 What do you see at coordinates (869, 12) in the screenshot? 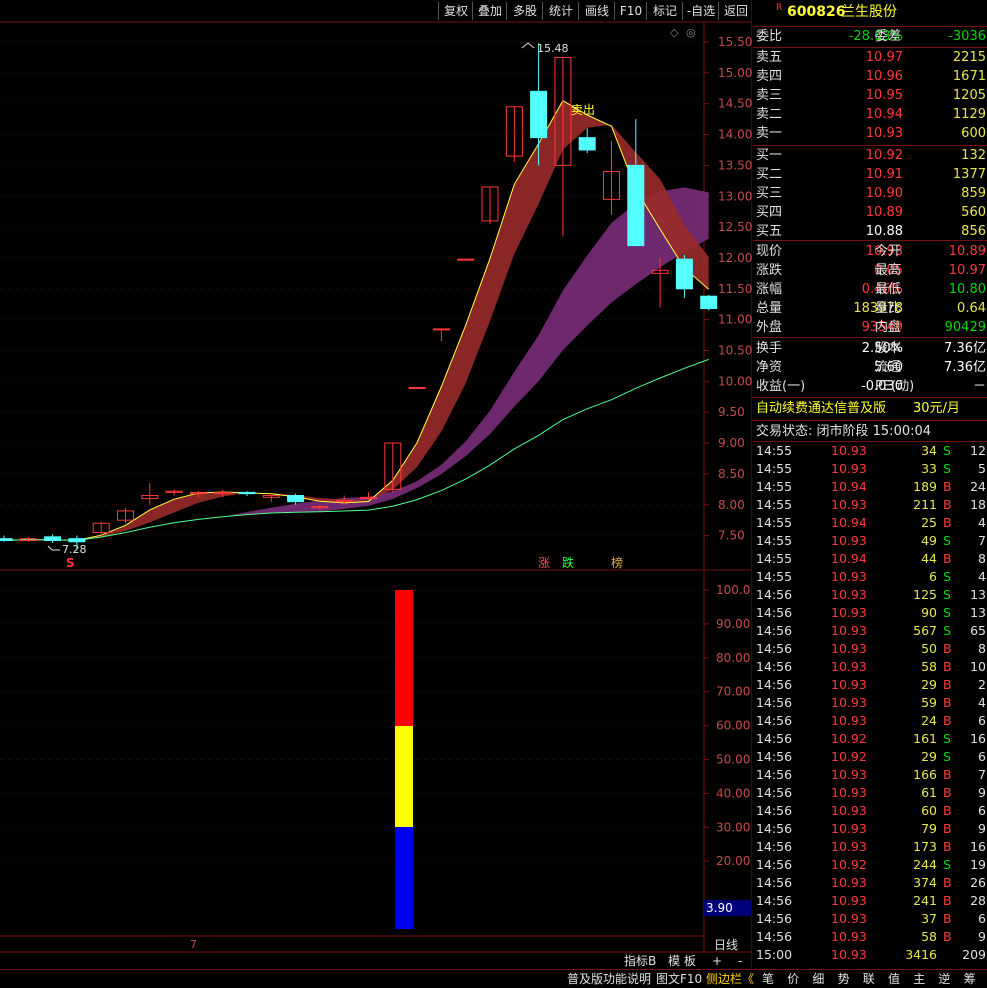
I see `stock-name: 兰生股份` at bounding box center [869, 12].